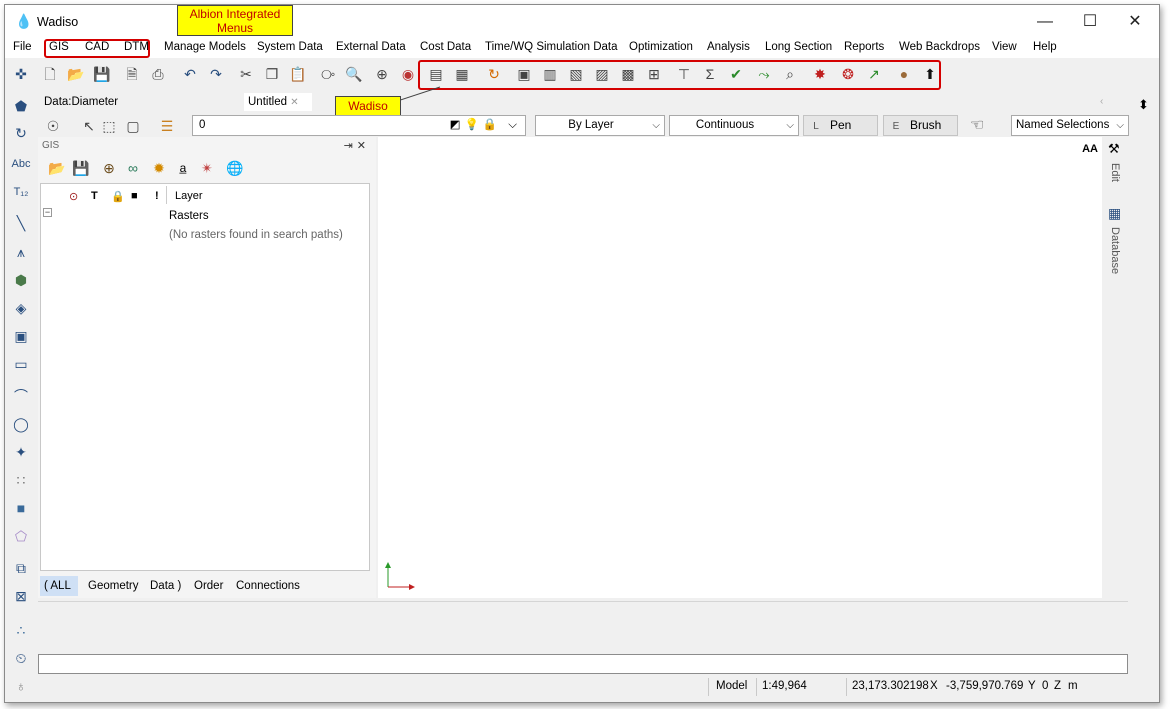  I want to click on page-icon: 🗎, so click(132, 74).